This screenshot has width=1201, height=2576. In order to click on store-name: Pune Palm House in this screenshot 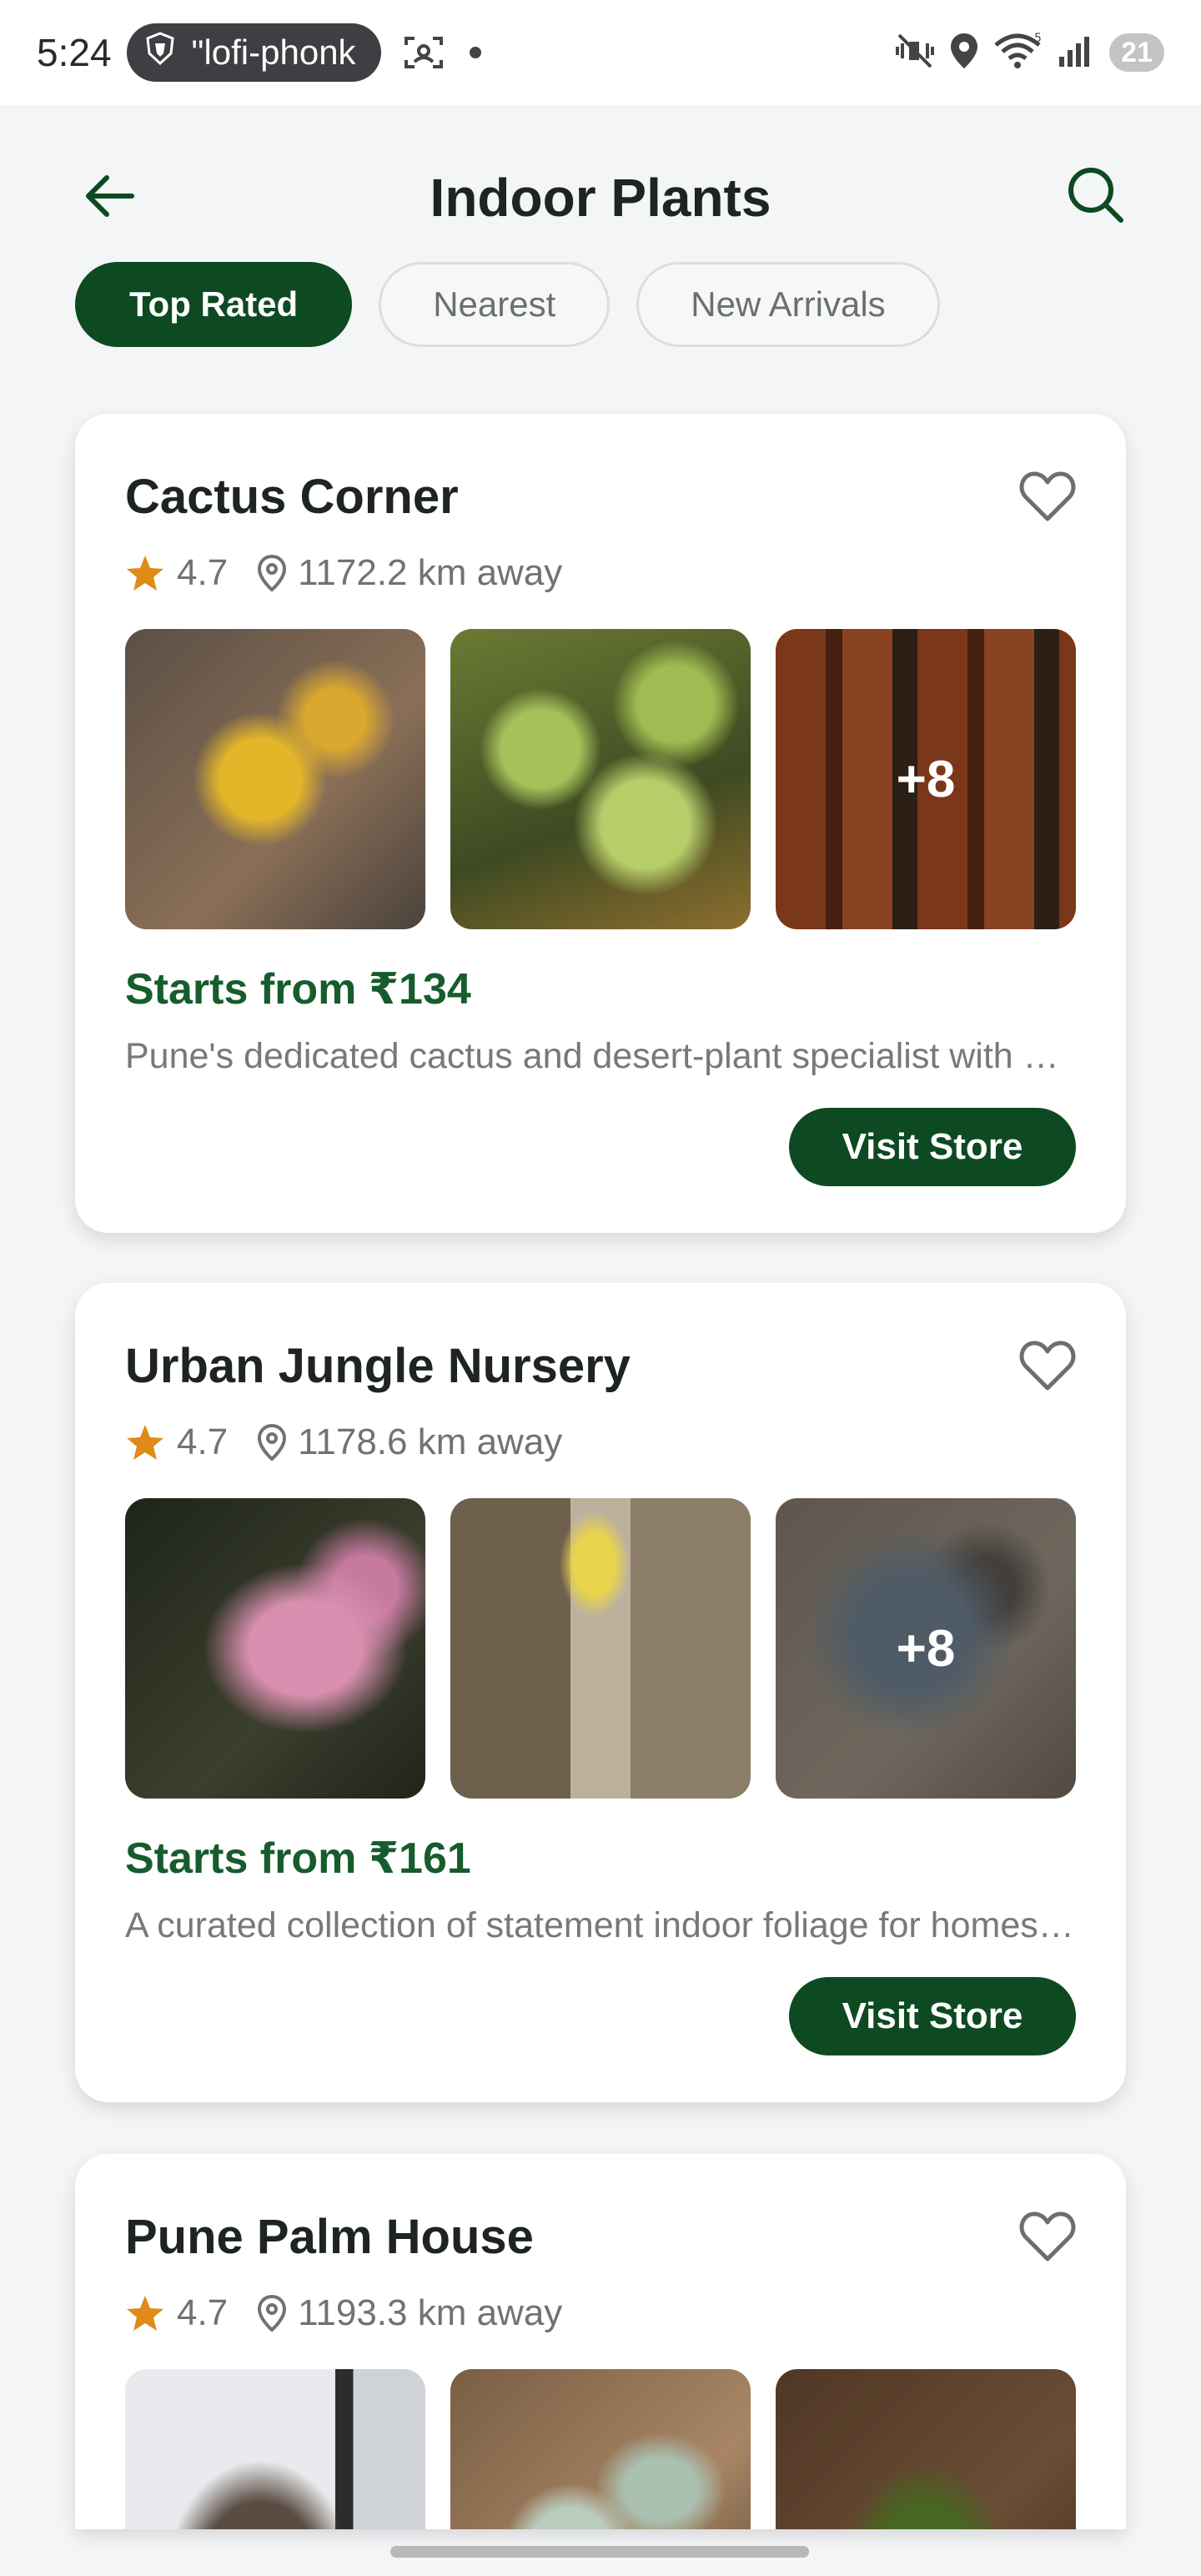, I will do `click(330, 2237)`.